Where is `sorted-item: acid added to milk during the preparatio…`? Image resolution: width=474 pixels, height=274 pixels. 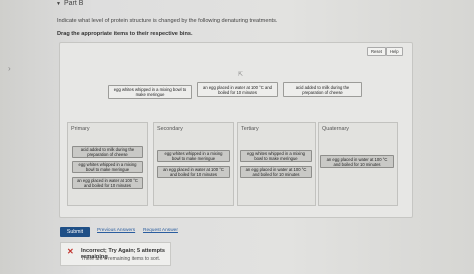 sorted-item: acid added to milk during the preparatio… is located at coordinates (107, 152).